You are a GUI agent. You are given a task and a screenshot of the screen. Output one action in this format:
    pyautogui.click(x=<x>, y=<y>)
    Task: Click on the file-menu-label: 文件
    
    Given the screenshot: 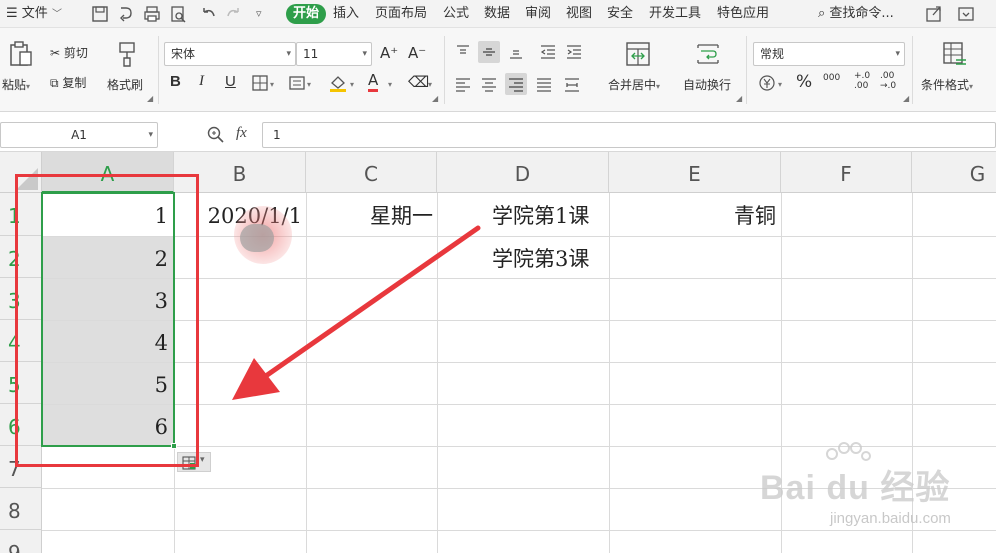 What is the action you would take?
    pyautogui.click(x=34, y=13)
    